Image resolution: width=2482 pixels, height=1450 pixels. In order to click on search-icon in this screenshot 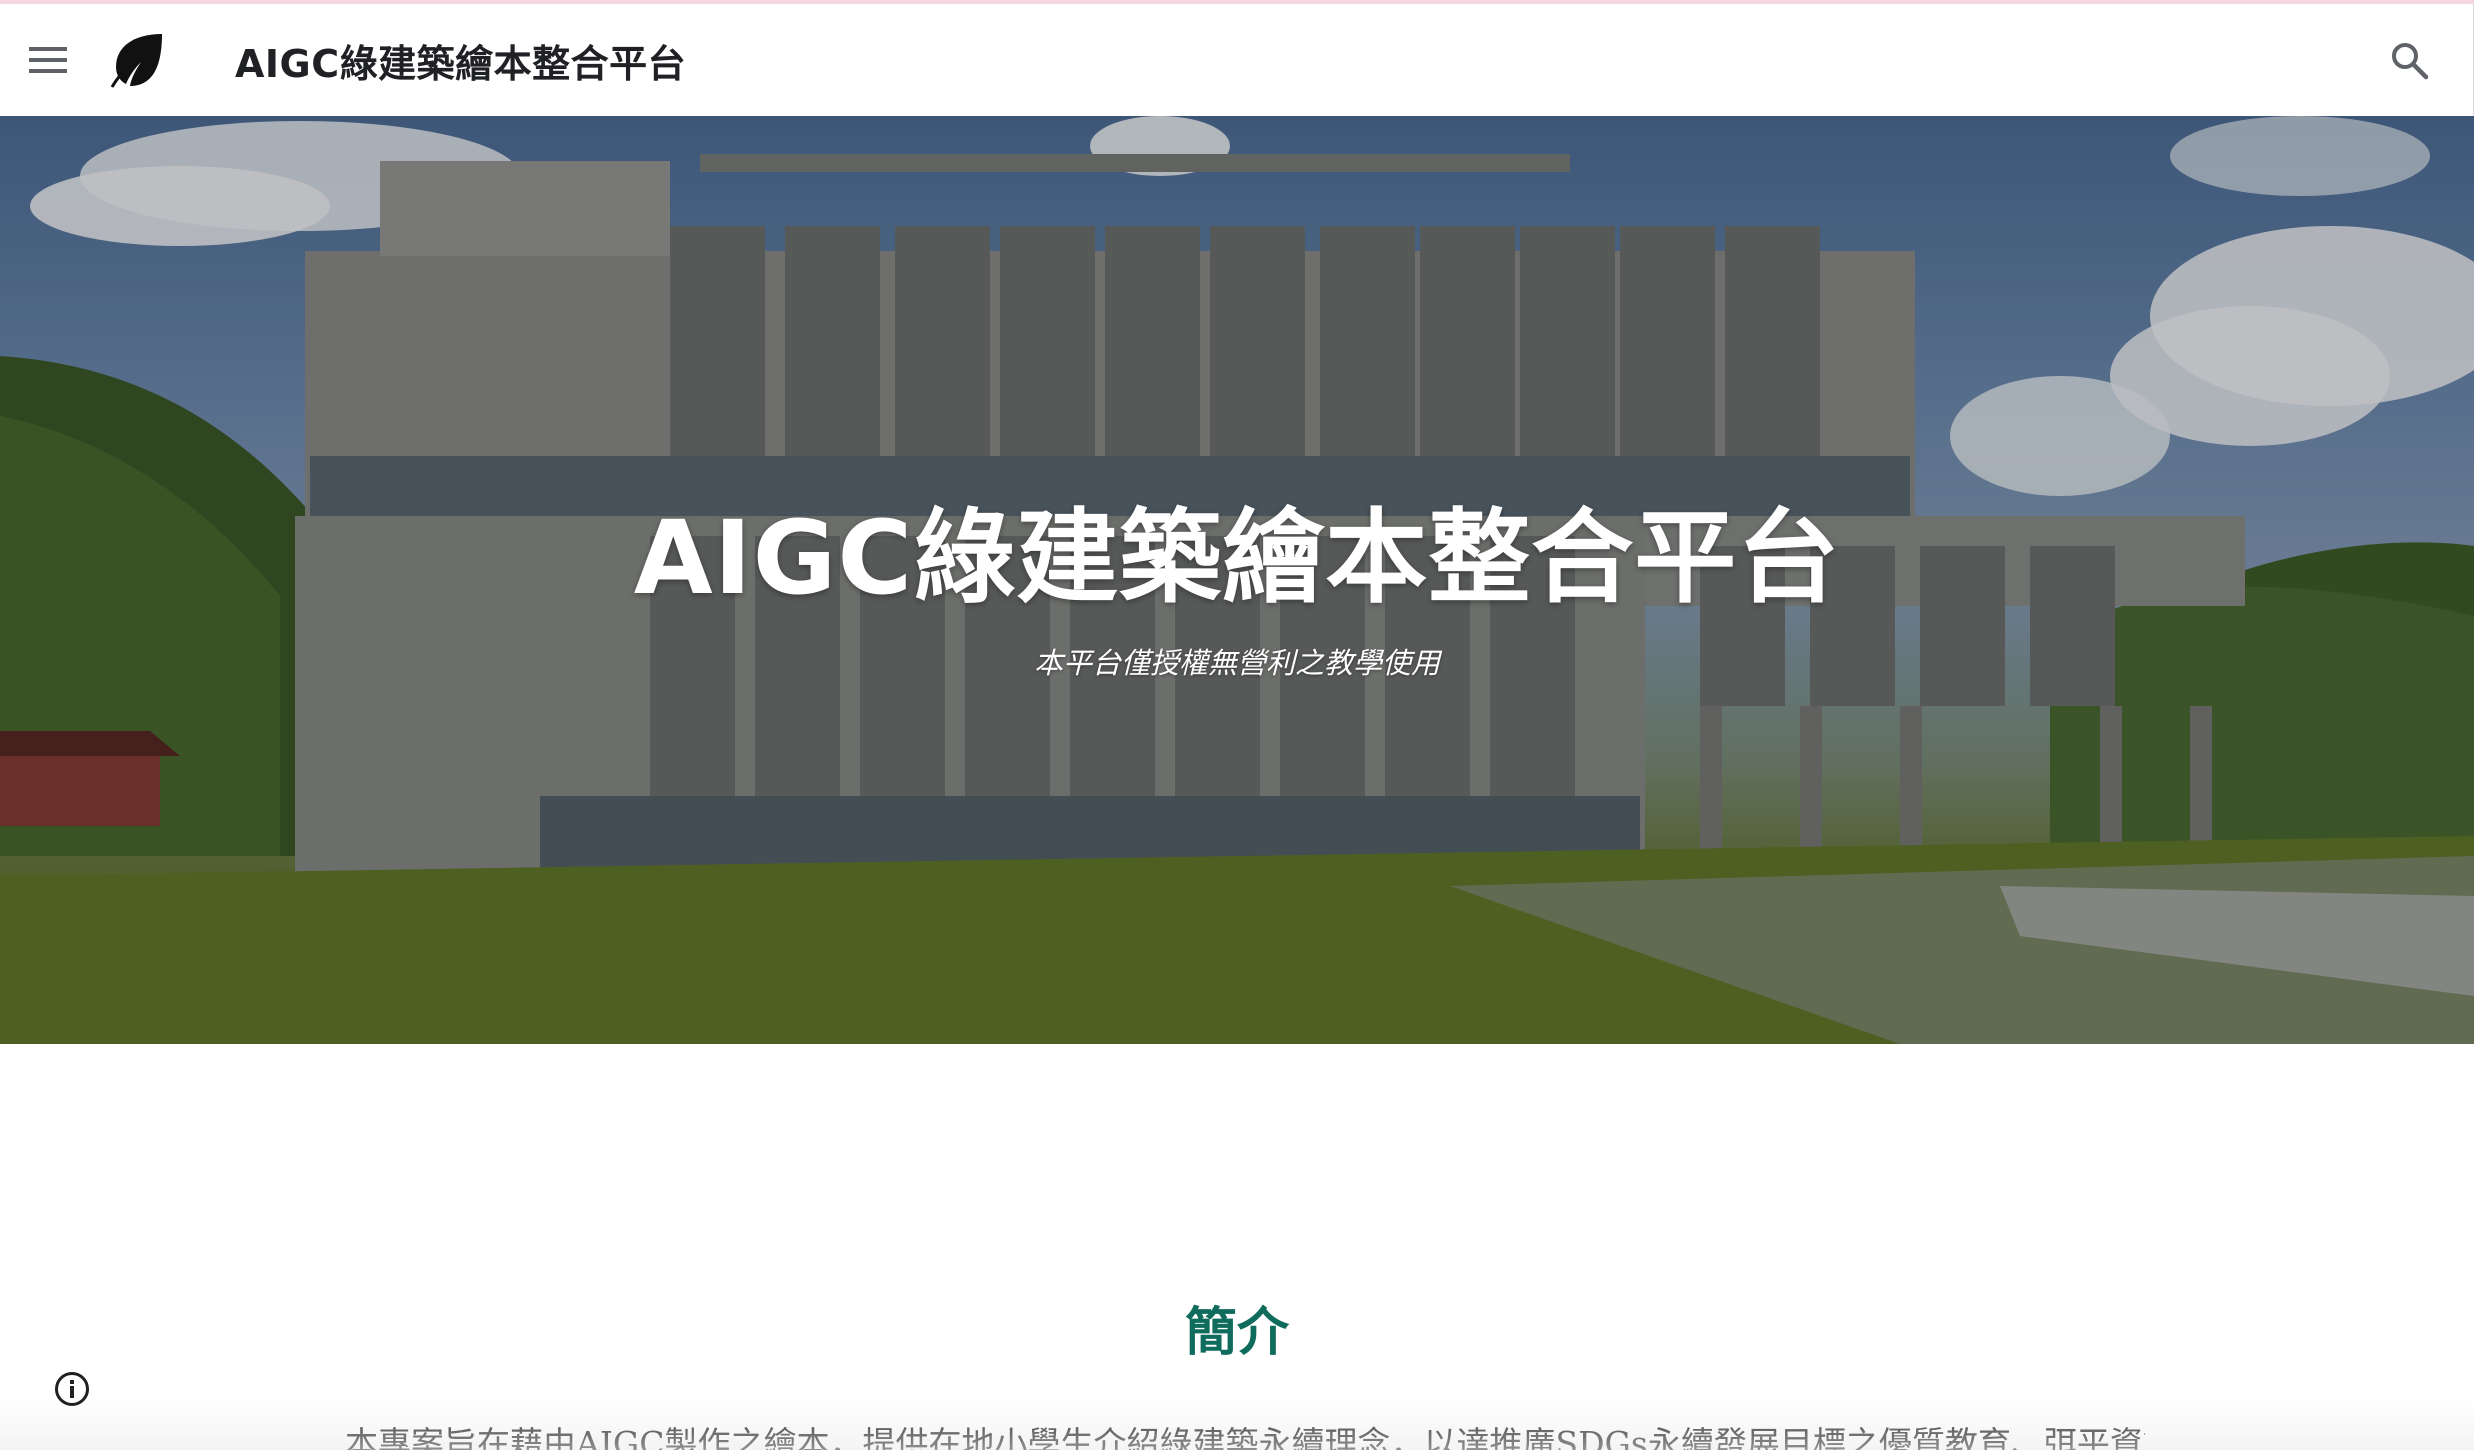, I will do `click(2409, 60)`.